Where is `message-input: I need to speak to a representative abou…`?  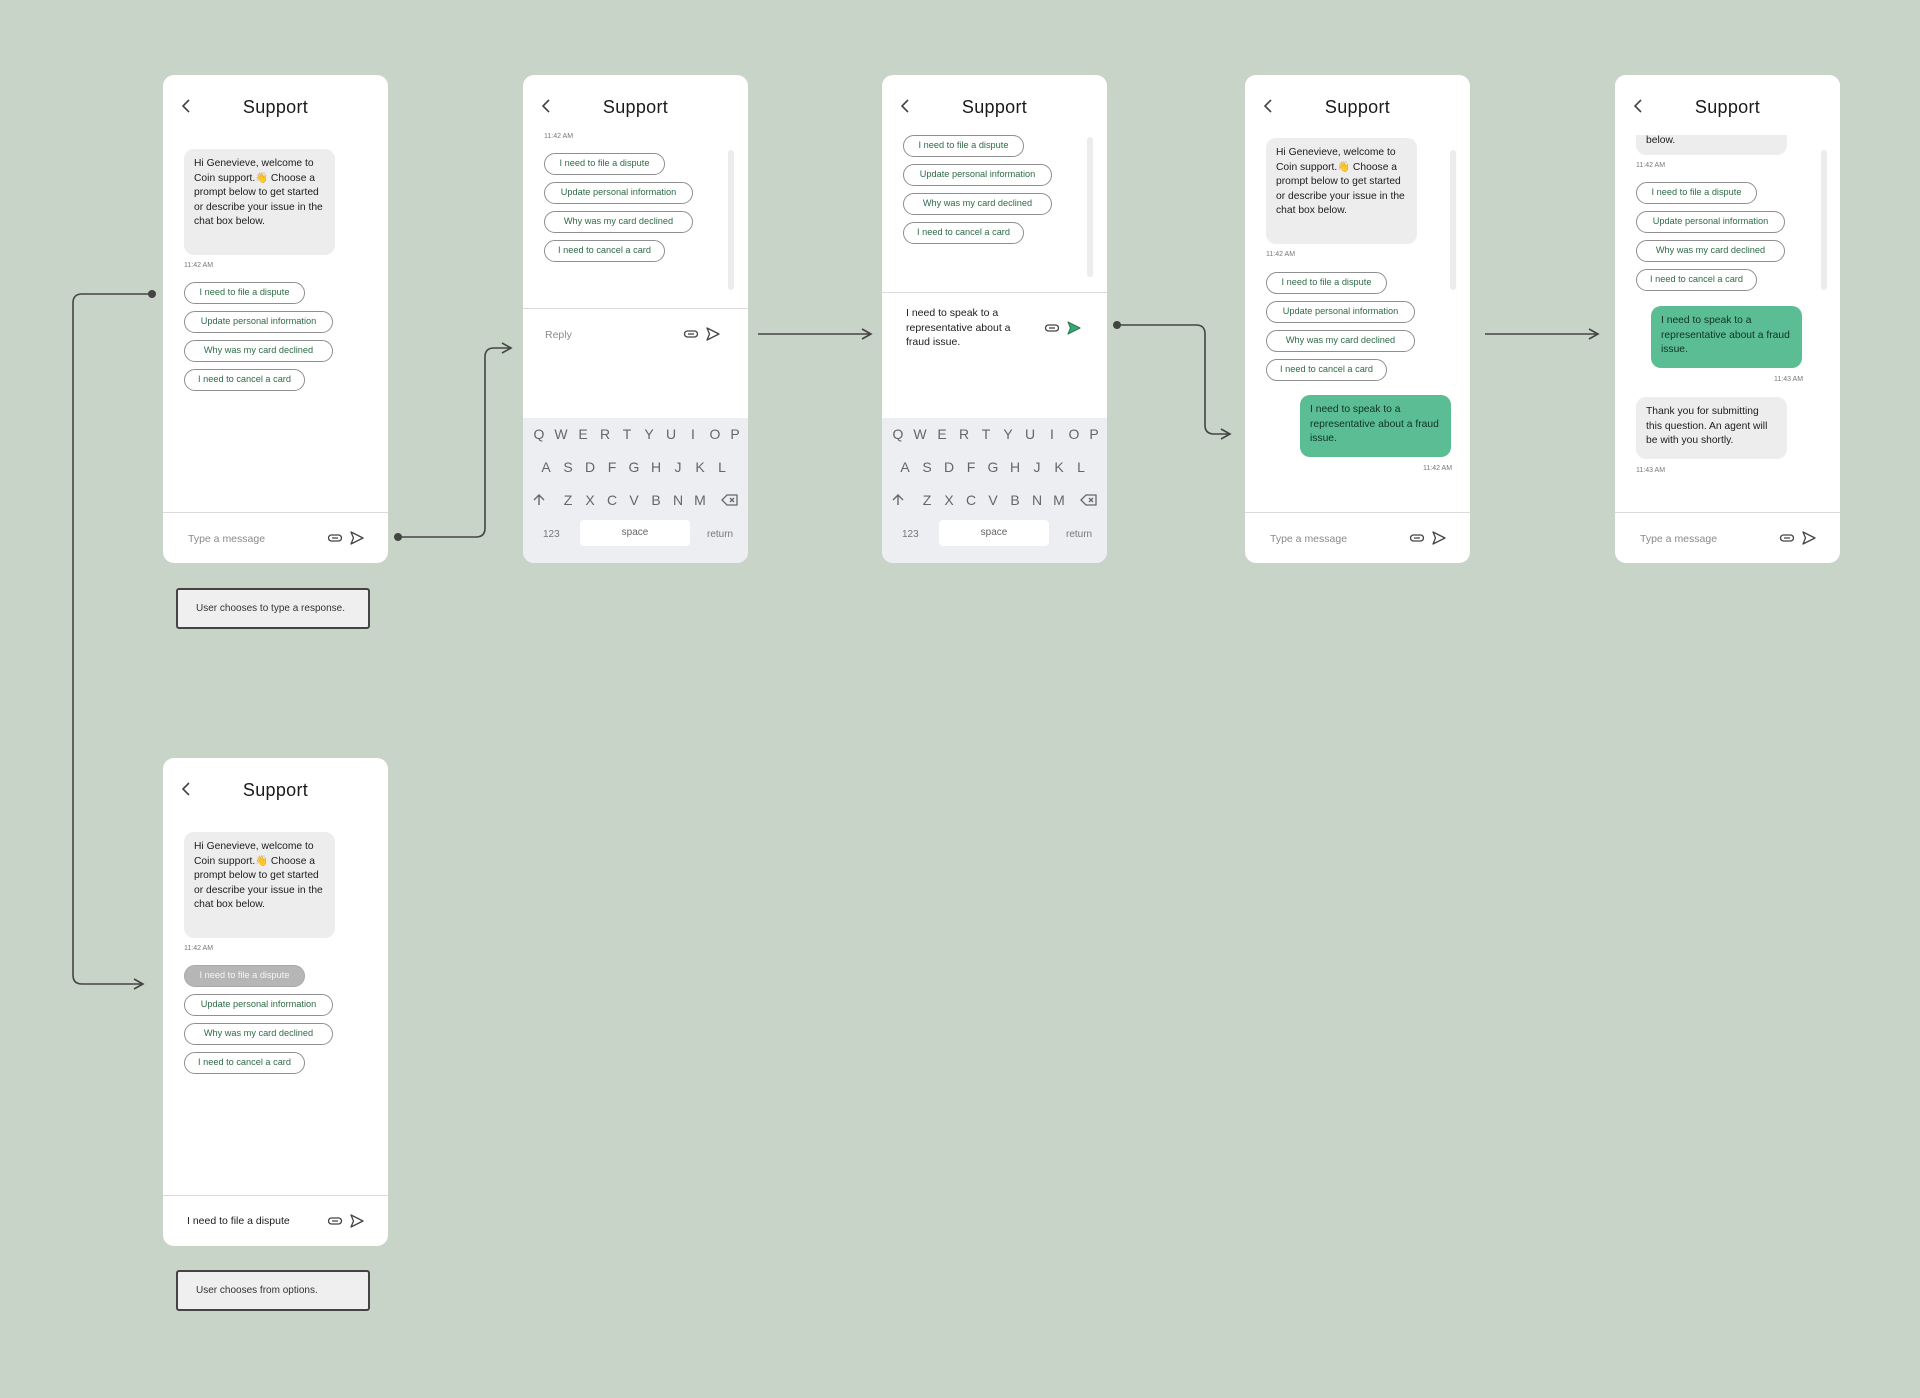 message-input: I need to speak to a representative abou… is located at coordinates (965, 328).